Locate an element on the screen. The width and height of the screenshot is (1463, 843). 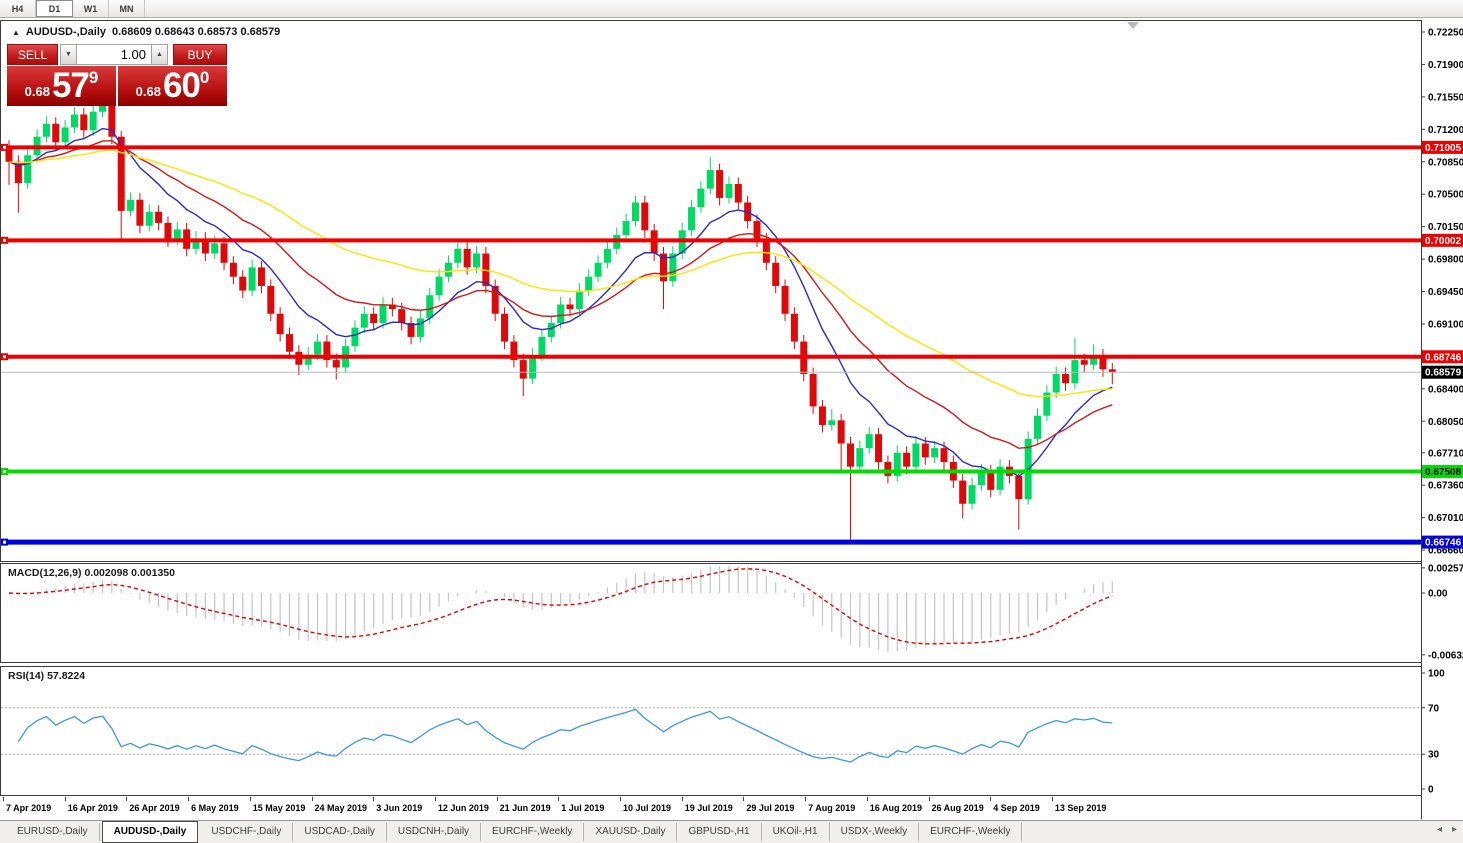
svg-text: 0.67508 is located at coordinates (1443, 472).